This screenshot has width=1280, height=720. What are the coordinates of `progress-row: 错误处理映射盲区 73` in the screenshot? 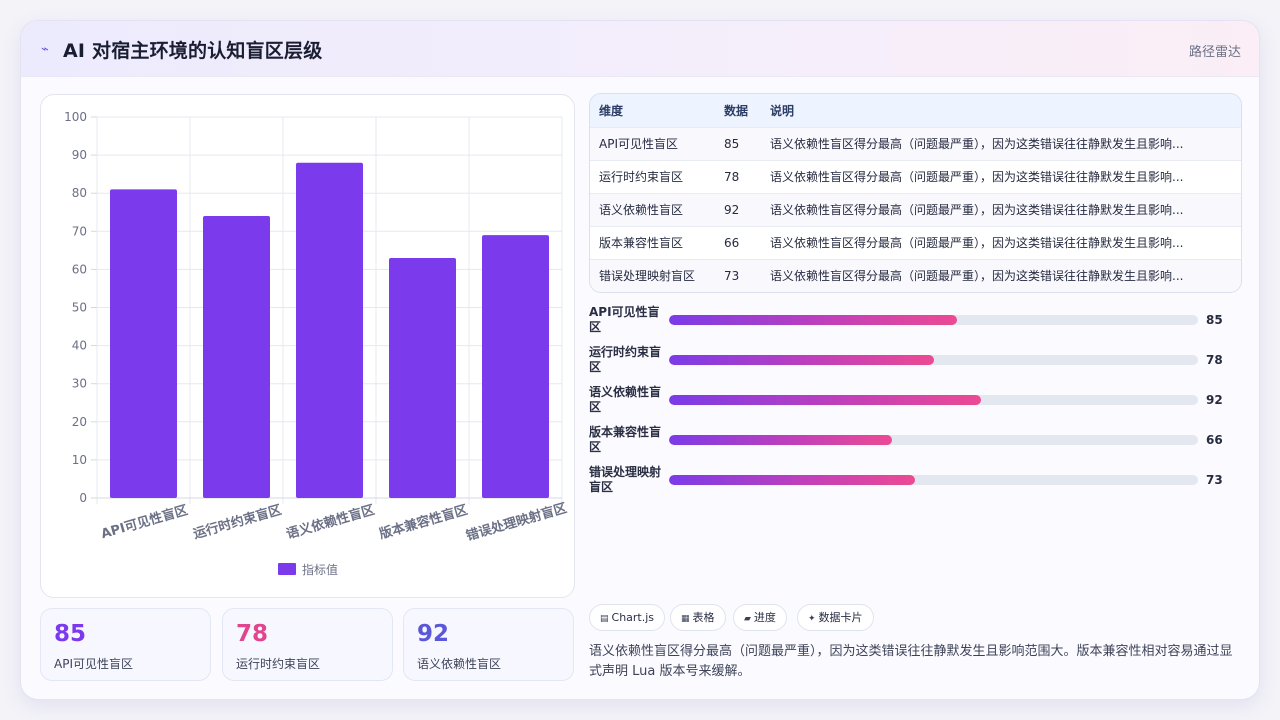 It's located at (919, 482).